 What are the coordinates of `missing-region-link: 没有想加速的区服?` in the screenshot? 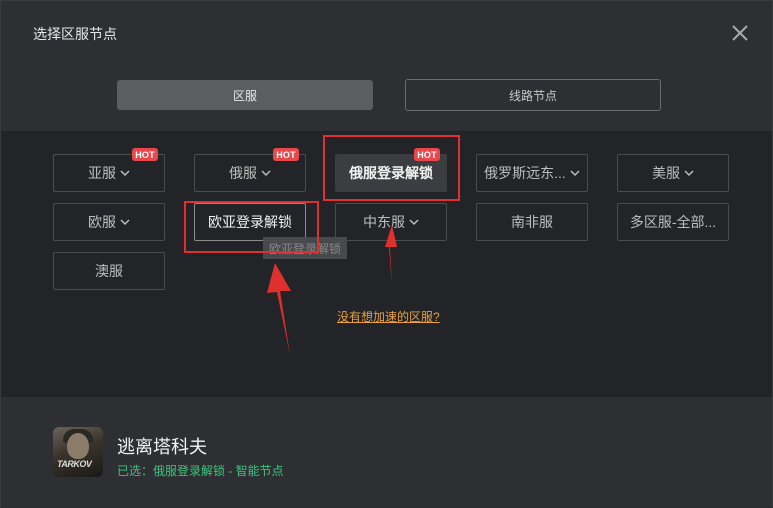 It's located at (388, 316).